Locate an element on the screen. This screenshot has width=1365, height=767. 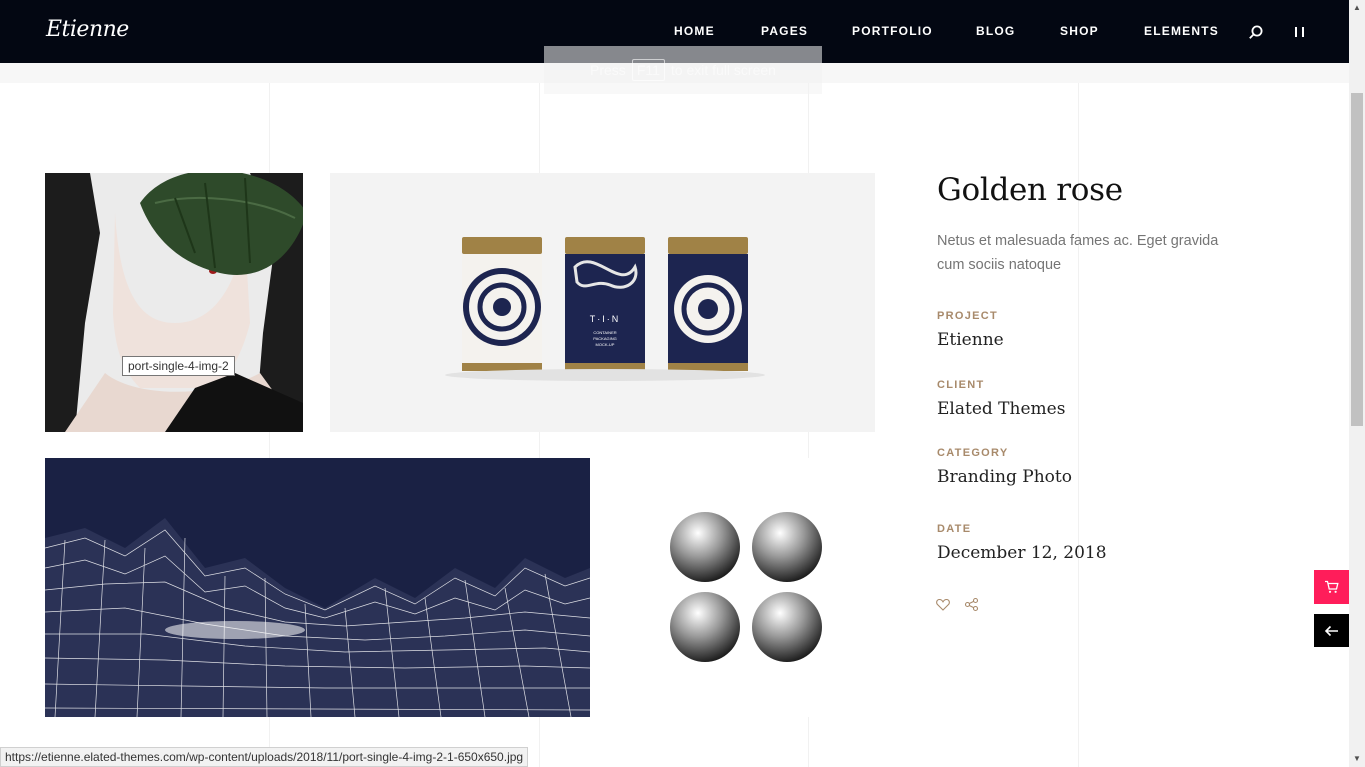
nav-elements: ELEMENTS is located at coordinates (1181, 31).